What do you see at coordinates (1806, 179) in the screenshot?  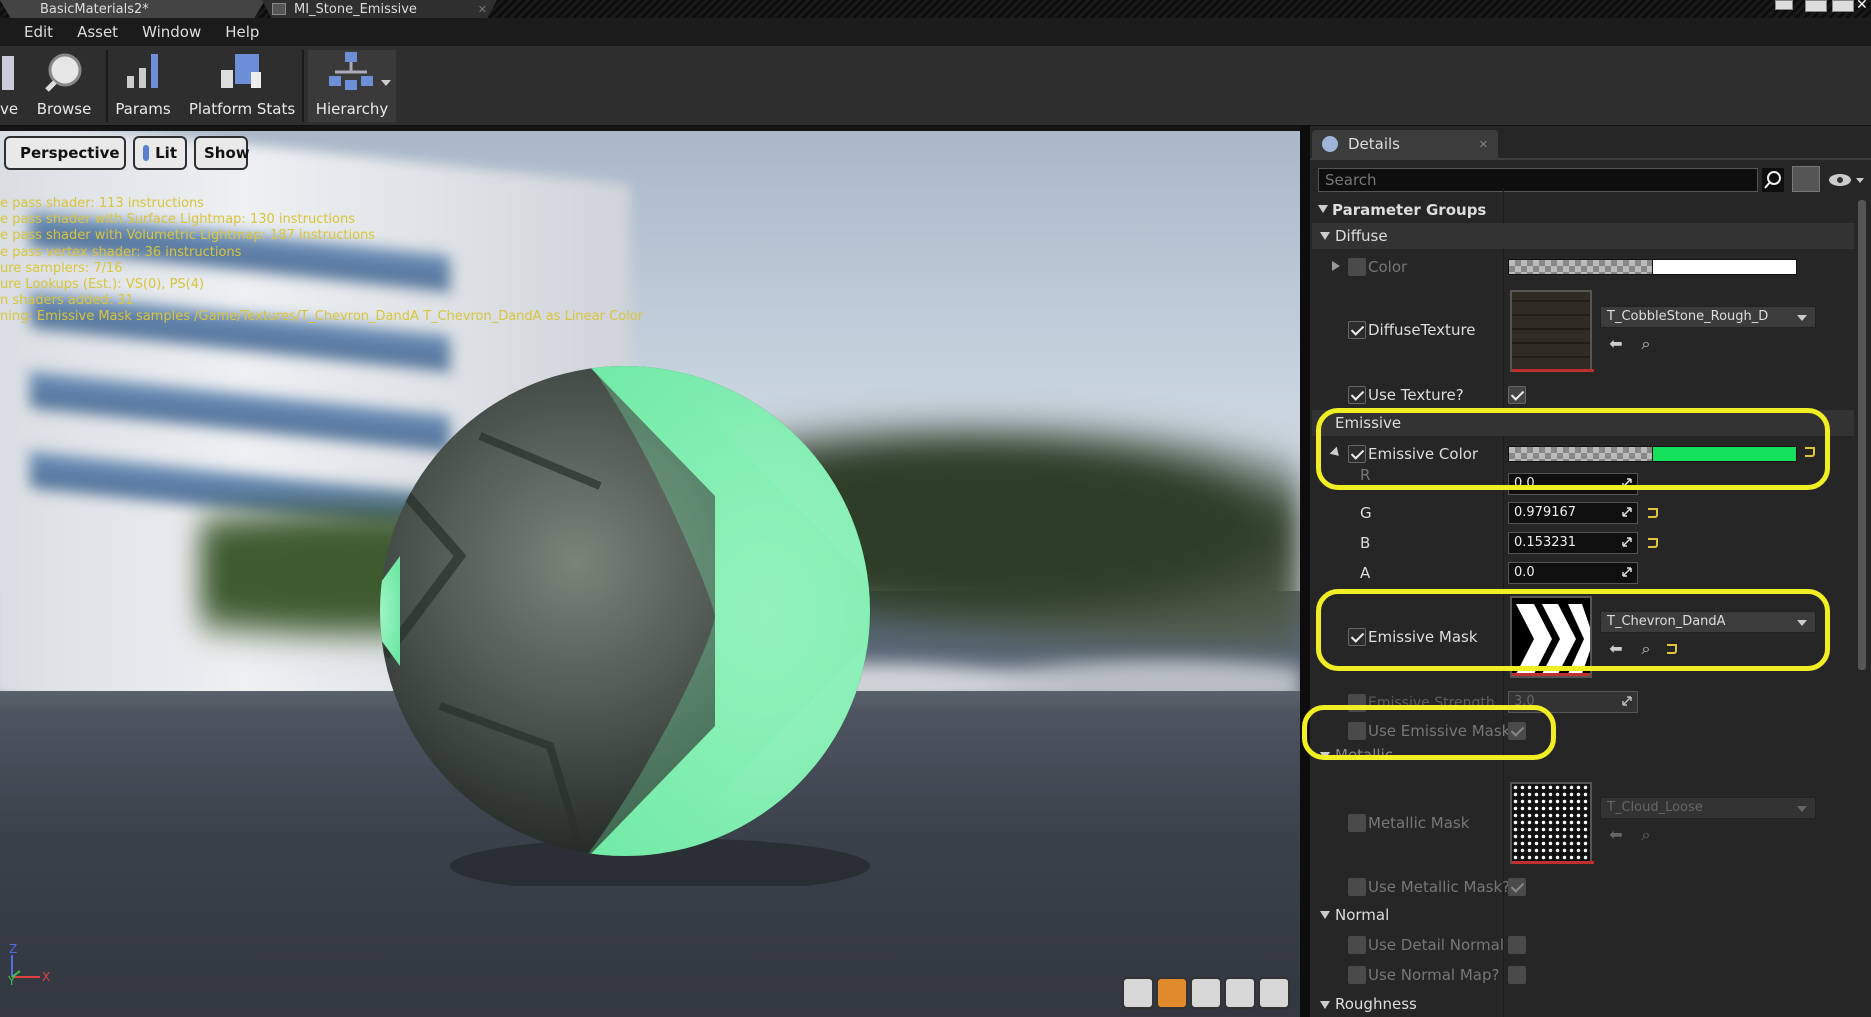 I see `property-matrix-button` at bounding box center [1806, 179].